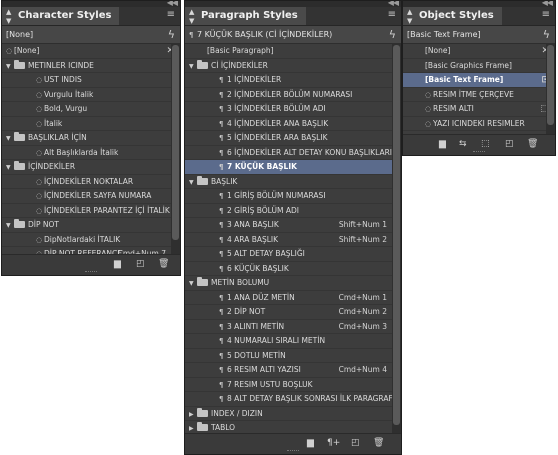  Describe the element at coordinates (333, 443) in the screenshot. I see `clear-overrides-icon: ¶+` at that location.